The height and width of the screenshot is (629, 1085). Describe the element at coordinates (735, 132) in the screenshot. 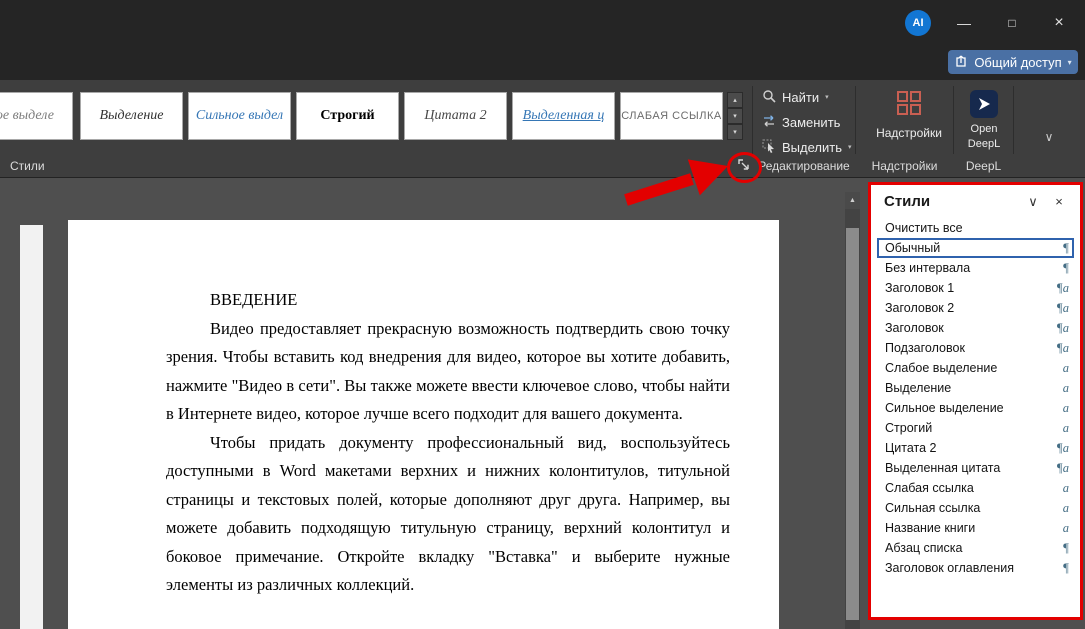

I see `gallery-more-icon: ▾` at that location.